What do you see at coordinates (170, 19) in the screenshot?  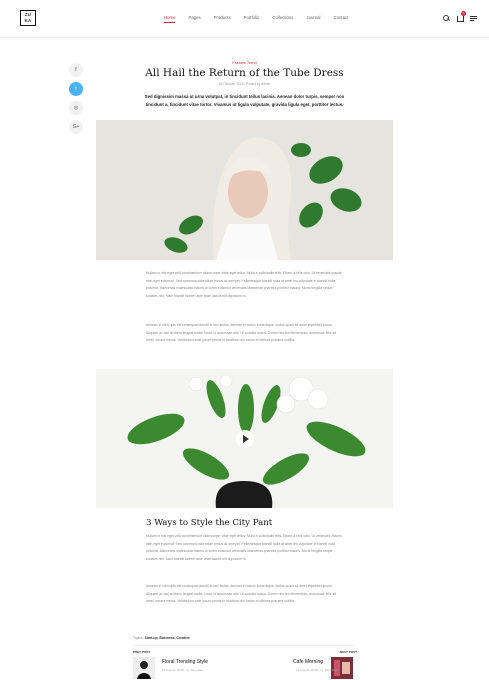 I see `nav-home: Home` at bounding box center [170, 19].